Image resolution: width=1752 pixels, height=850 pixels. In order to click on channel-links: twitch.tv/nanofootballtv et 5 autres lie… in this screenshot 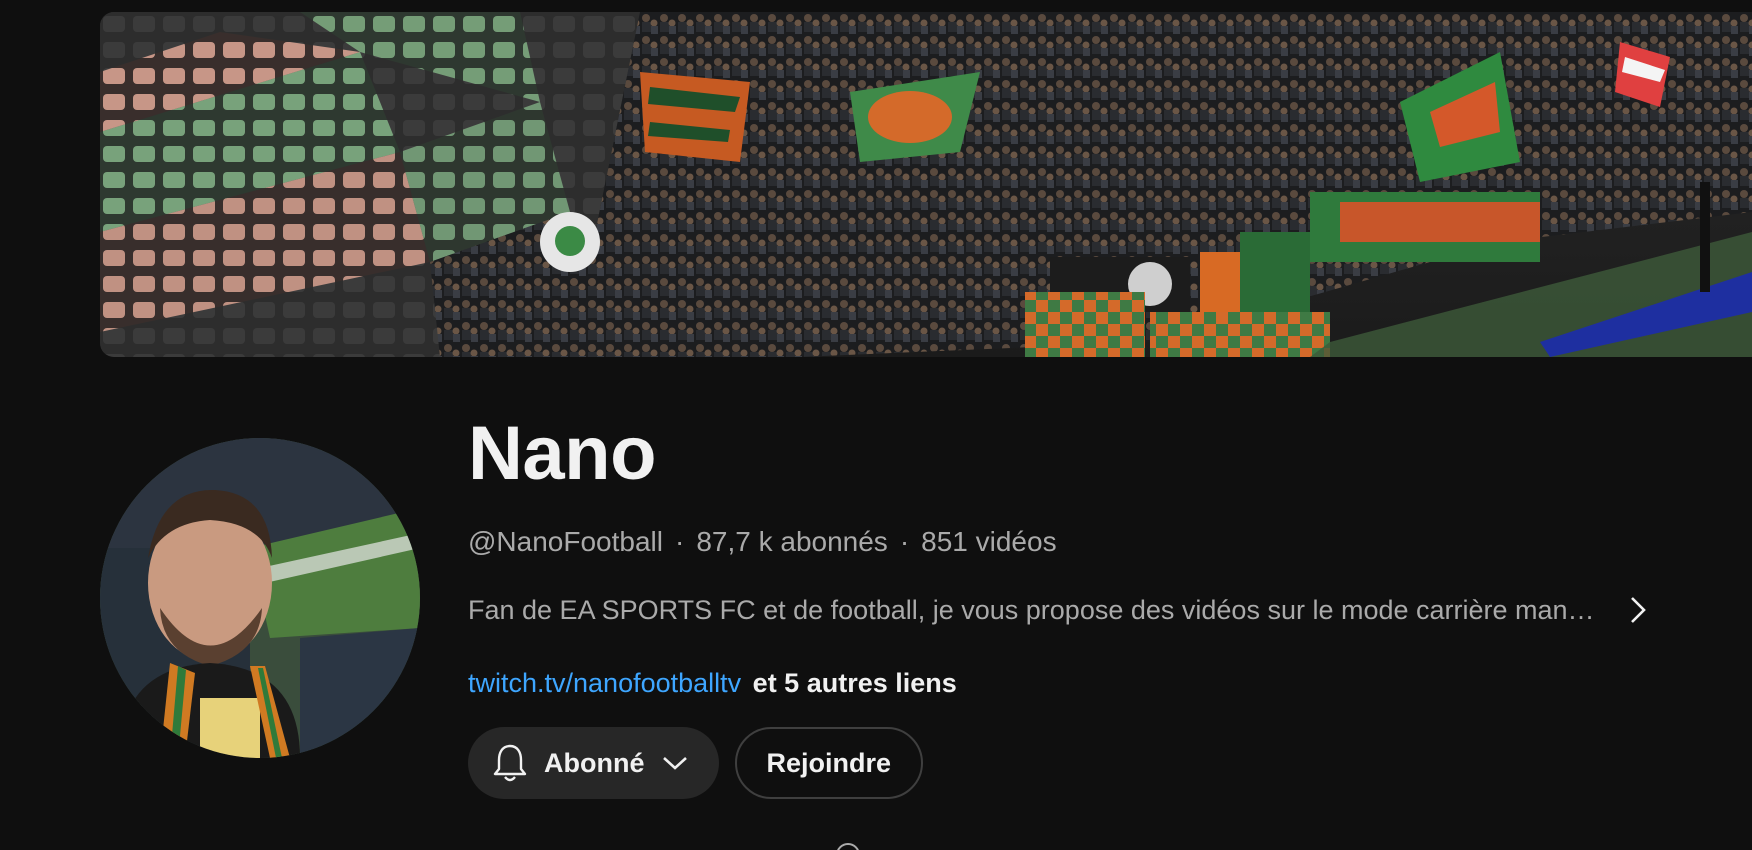, I will do `click(1068, 683)`.